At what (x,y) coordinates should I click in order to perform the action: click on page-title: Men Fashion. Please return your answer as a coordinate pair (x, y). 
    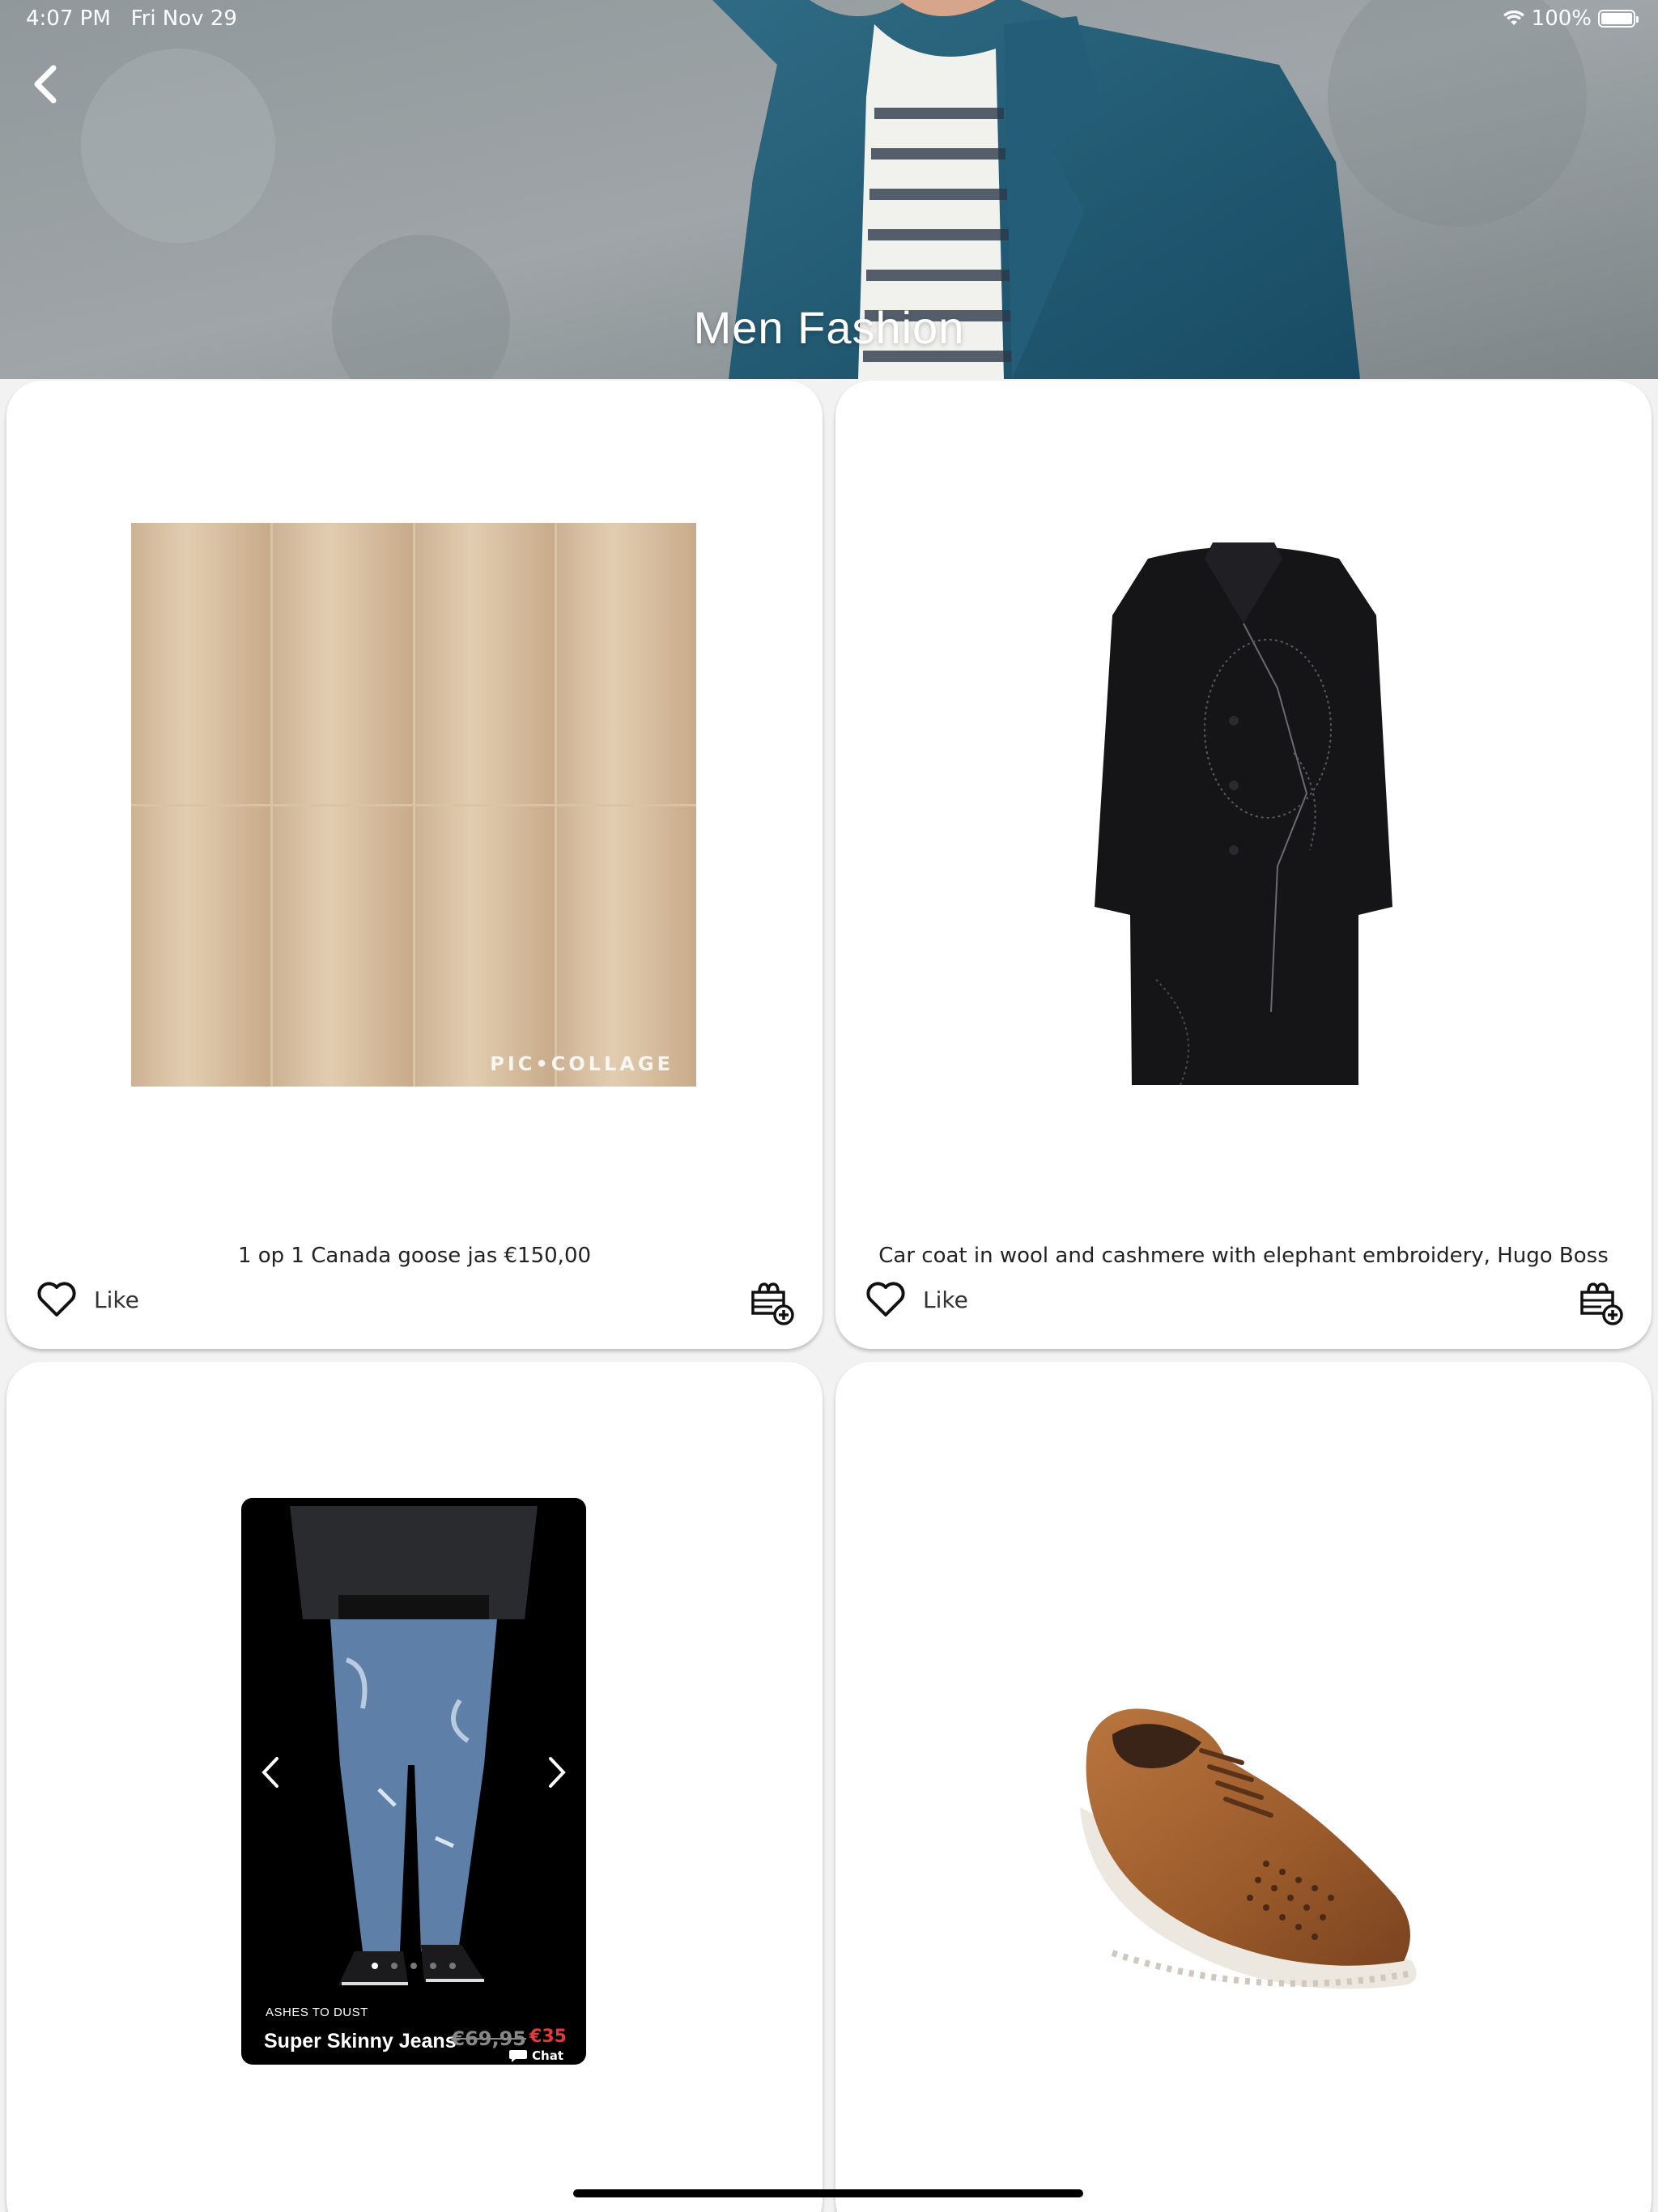
    Looking at the image, I should click on (829, 328).